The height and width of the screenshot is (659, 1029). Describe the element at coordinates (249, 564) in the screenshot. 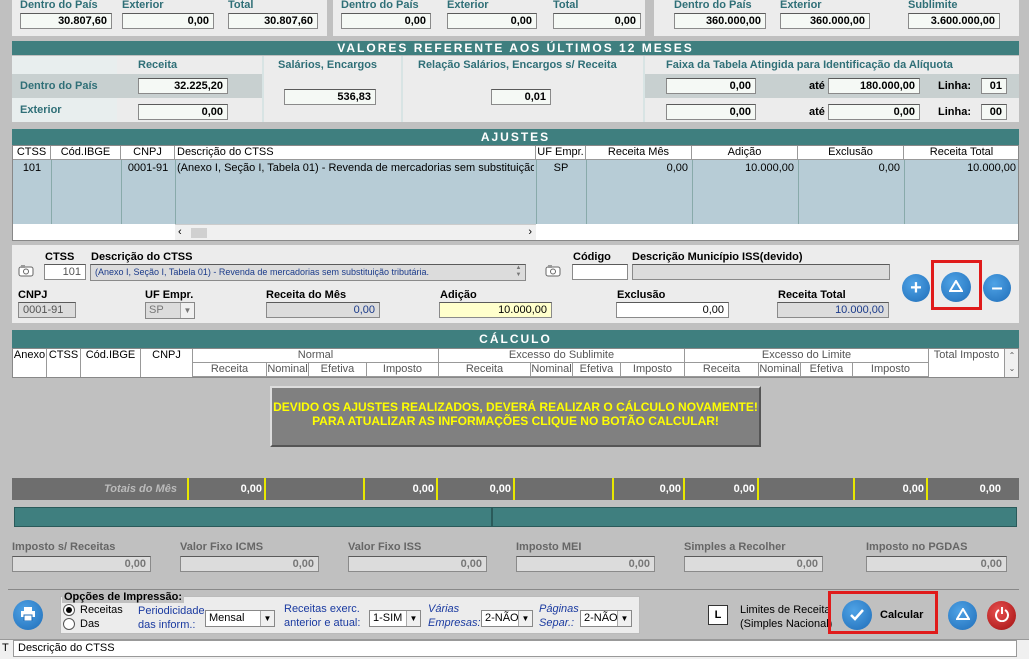

I see `fixo-icms-field: 0,00` at that location.